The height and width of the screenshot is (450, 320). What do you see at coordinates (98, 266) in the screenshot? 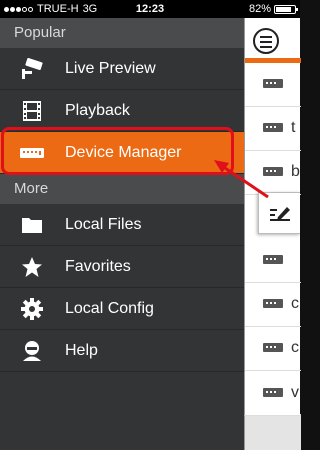
I see `menu-item-label: Favorites` at bounding box center [98, 266].